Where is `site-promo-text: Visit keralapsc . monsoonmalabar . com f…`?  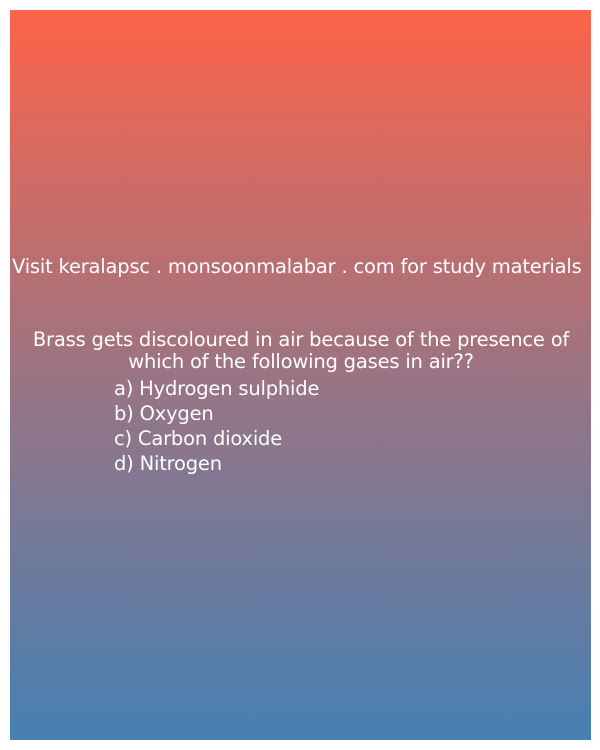 site-promo-text: Visit keralapsc . monsoonmalabar . com f… is located at coordinates (297, 266).